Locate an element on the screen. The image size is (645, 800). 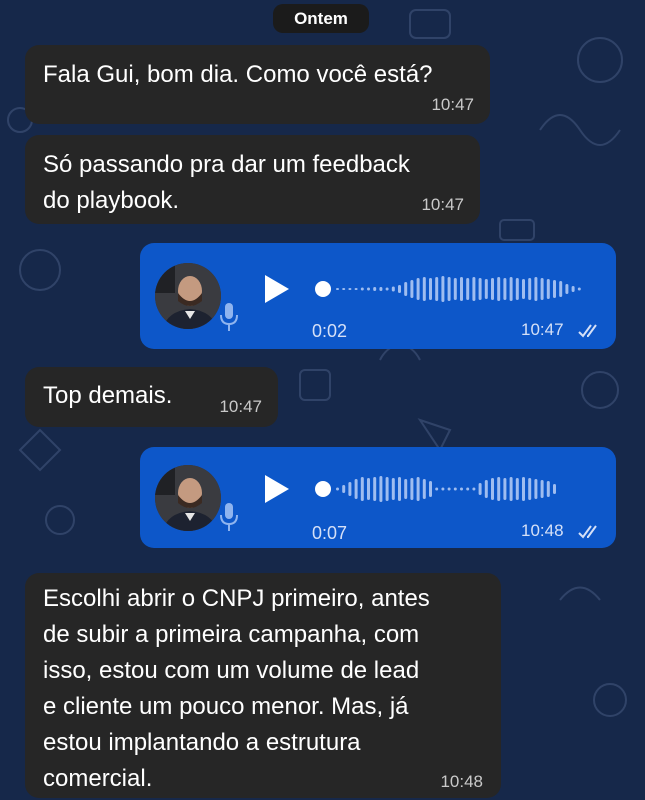
voice-message-bubble: 0:07 10:48 is located at coordinates (378, 497).